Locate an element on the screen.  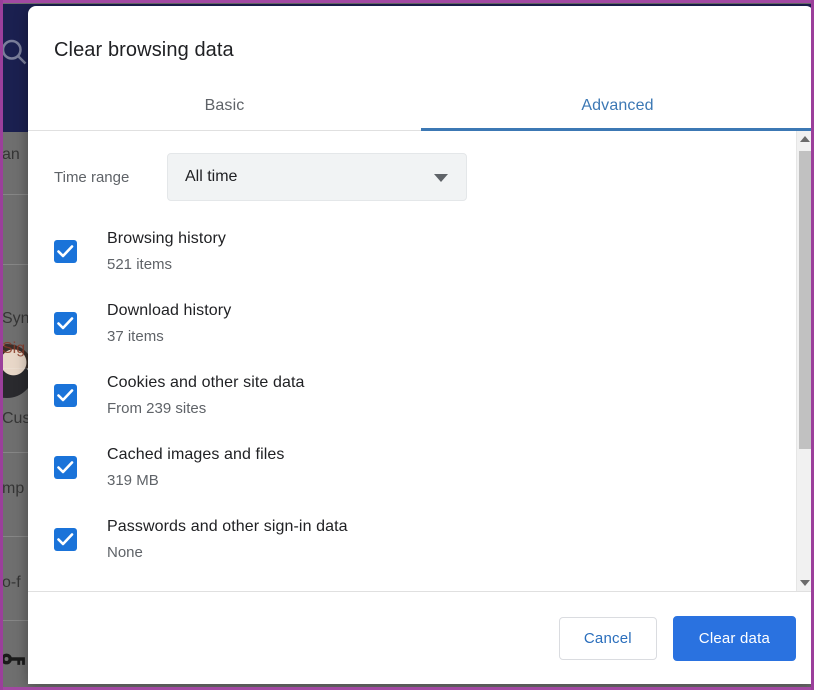
checkbox-cached-images-and-files is located at coordinates (65, 467).